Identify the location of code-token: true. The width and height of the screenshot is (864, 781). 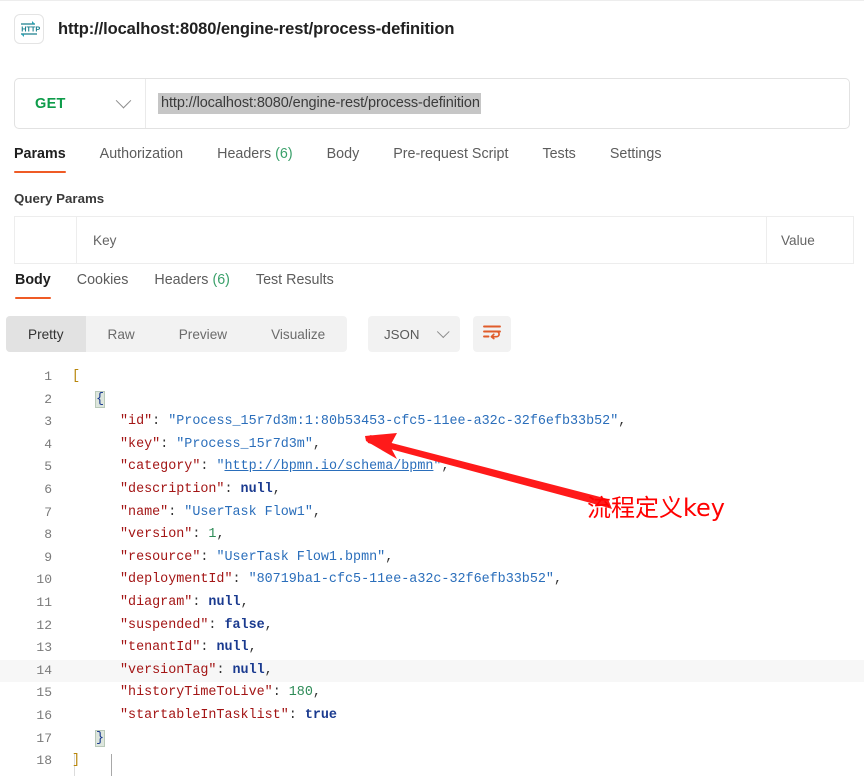
(320, 715).